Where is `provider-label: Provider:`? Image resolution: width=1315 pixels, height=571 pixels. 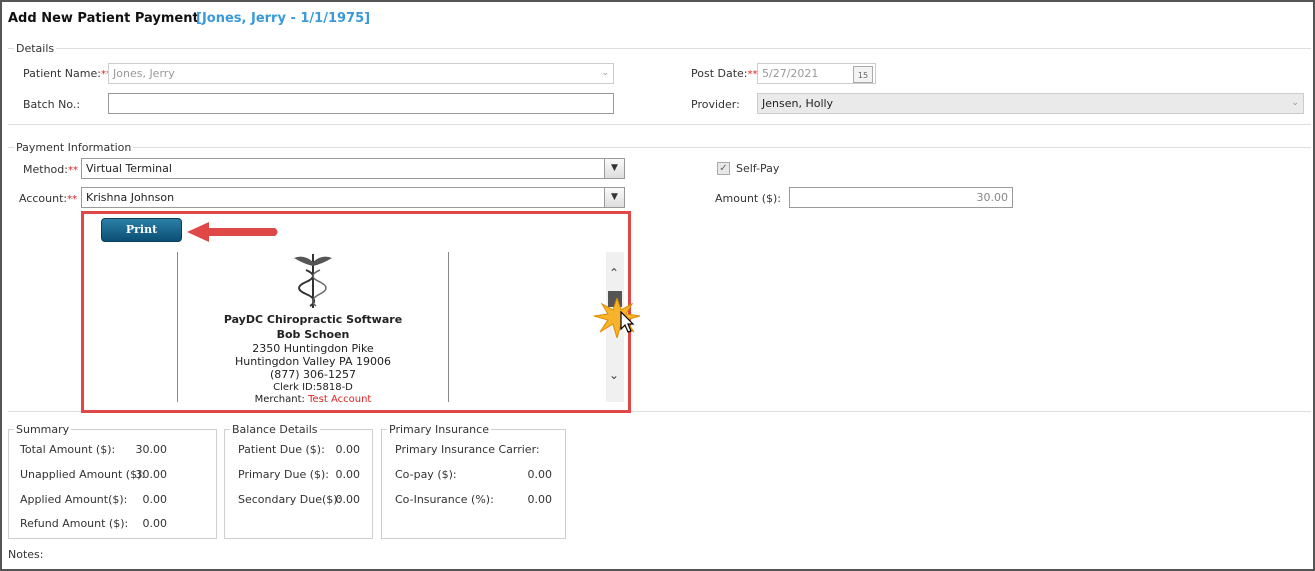 provider-label: Provider: is located at coordinates (715, 104).